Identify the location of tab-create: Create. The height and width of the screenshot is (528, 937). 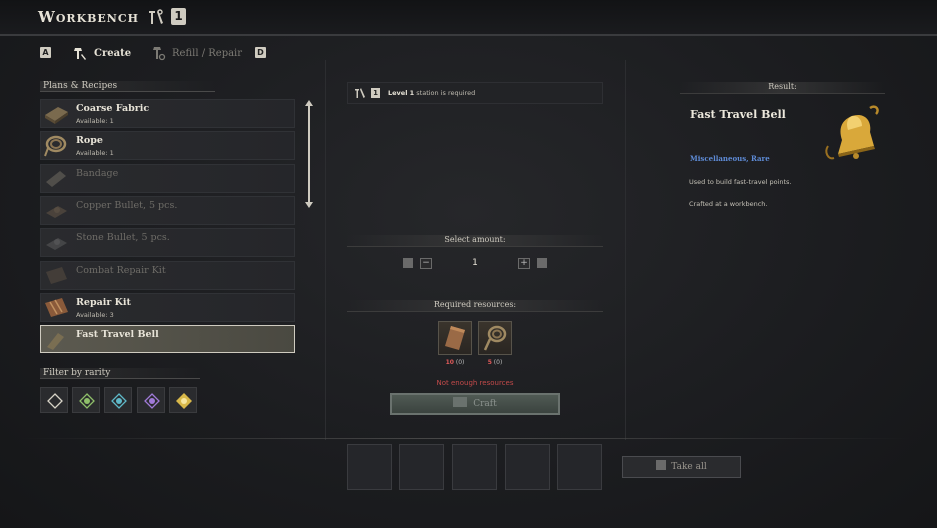
(101, 53).